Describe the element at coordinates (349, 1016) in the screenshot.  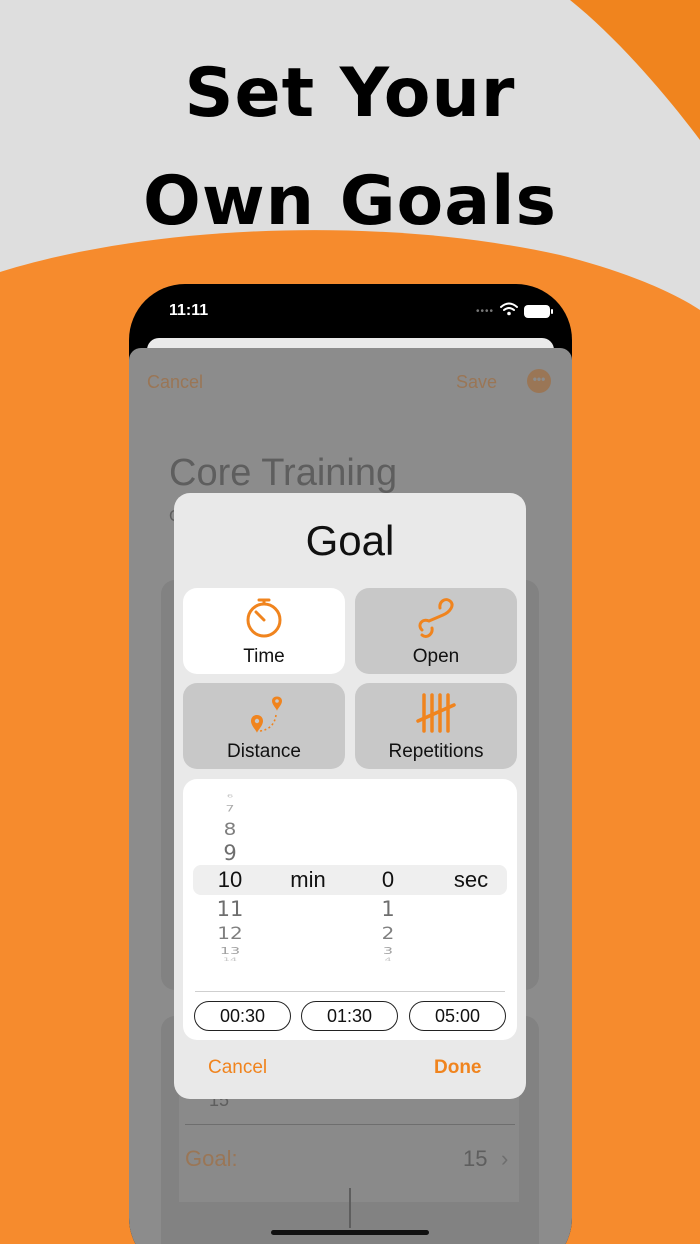
I see `preset-button: 01:30` at that location.